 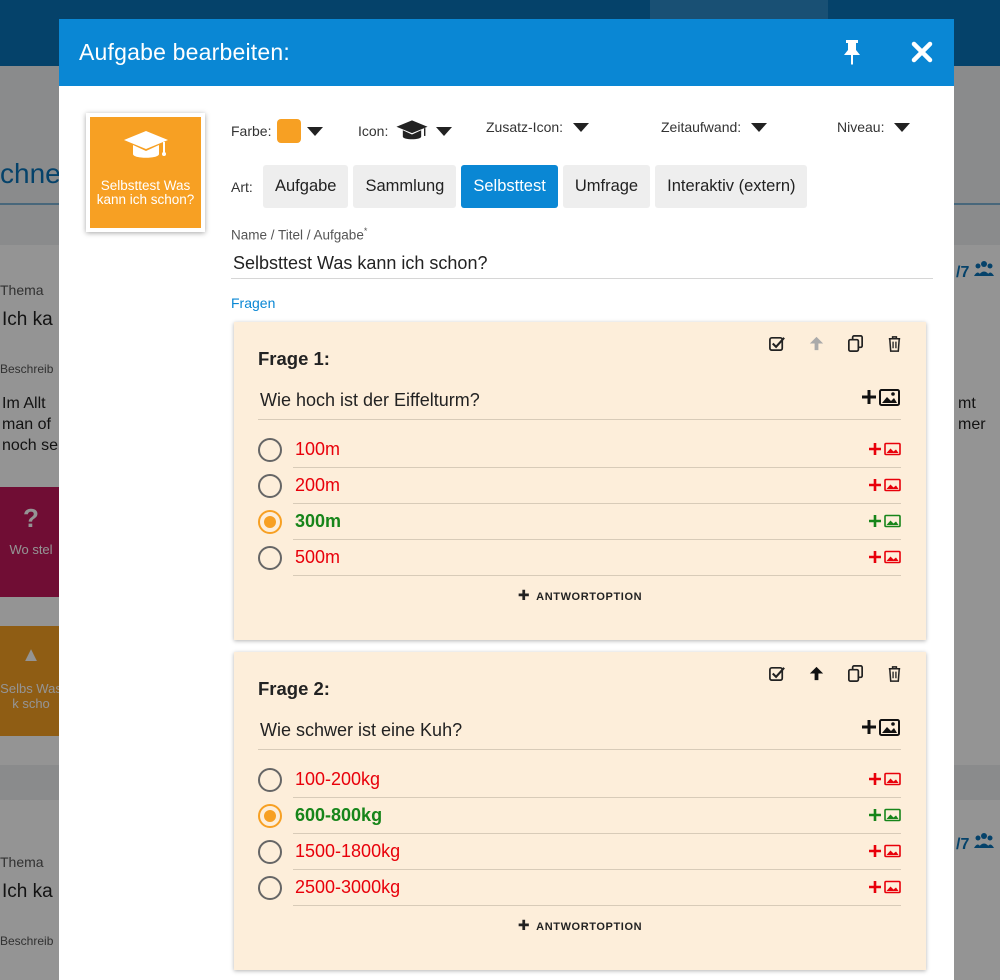 I want to click on time-effort-dropdown: Zeitaufwand:, so click(x=714, y=127).